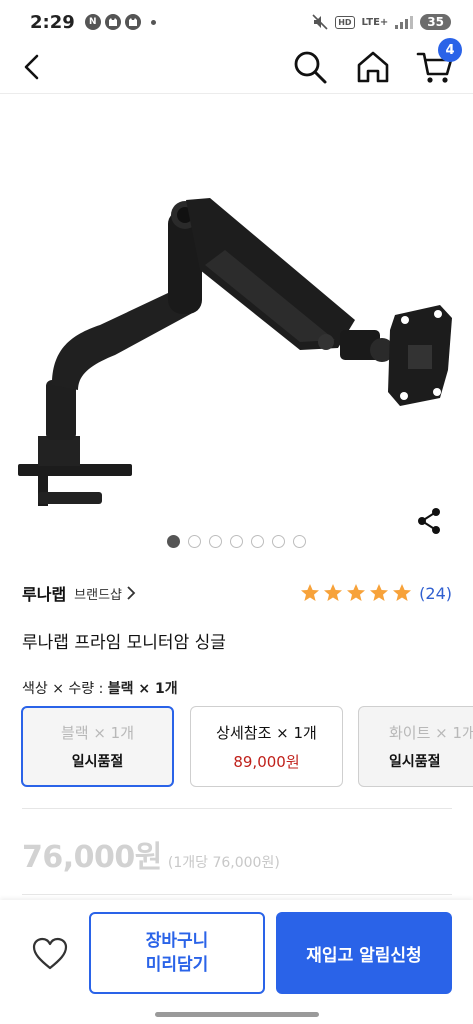  What do you see at coordinates (435, 593) in the screenshot?
I see `review-count: (24)` at bounding box center [435, 593].